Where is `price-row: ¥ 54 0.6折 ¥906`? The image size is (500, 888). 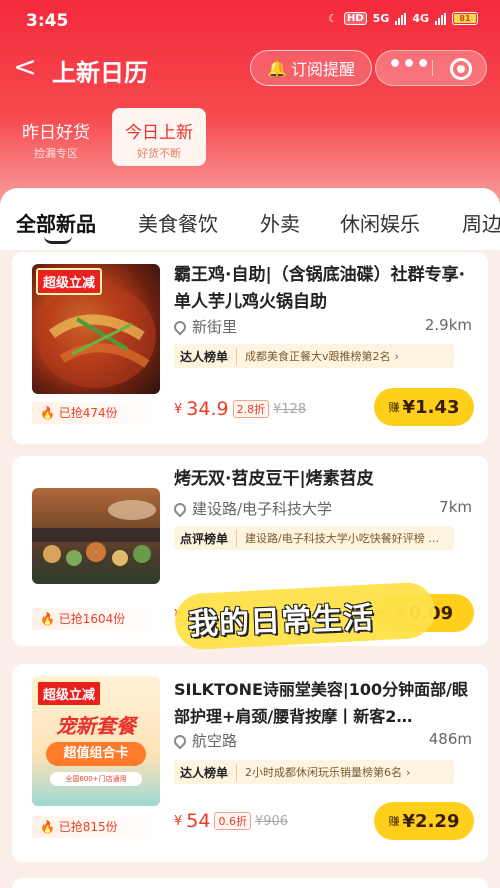
price-row: ¥ 54 0.6折 ¥906 is located at coordinates (231, 821).